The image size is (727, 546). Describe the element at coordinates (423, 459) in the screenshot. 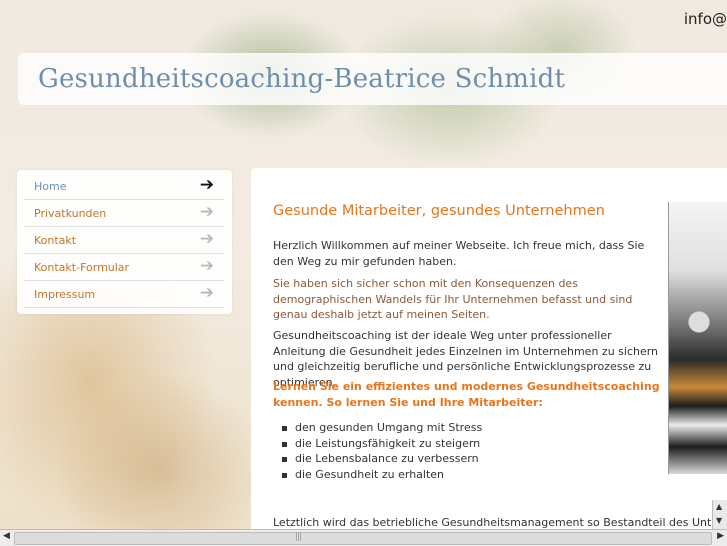

I see `list-item: die Lebensbalance zu verbessern` at that location.